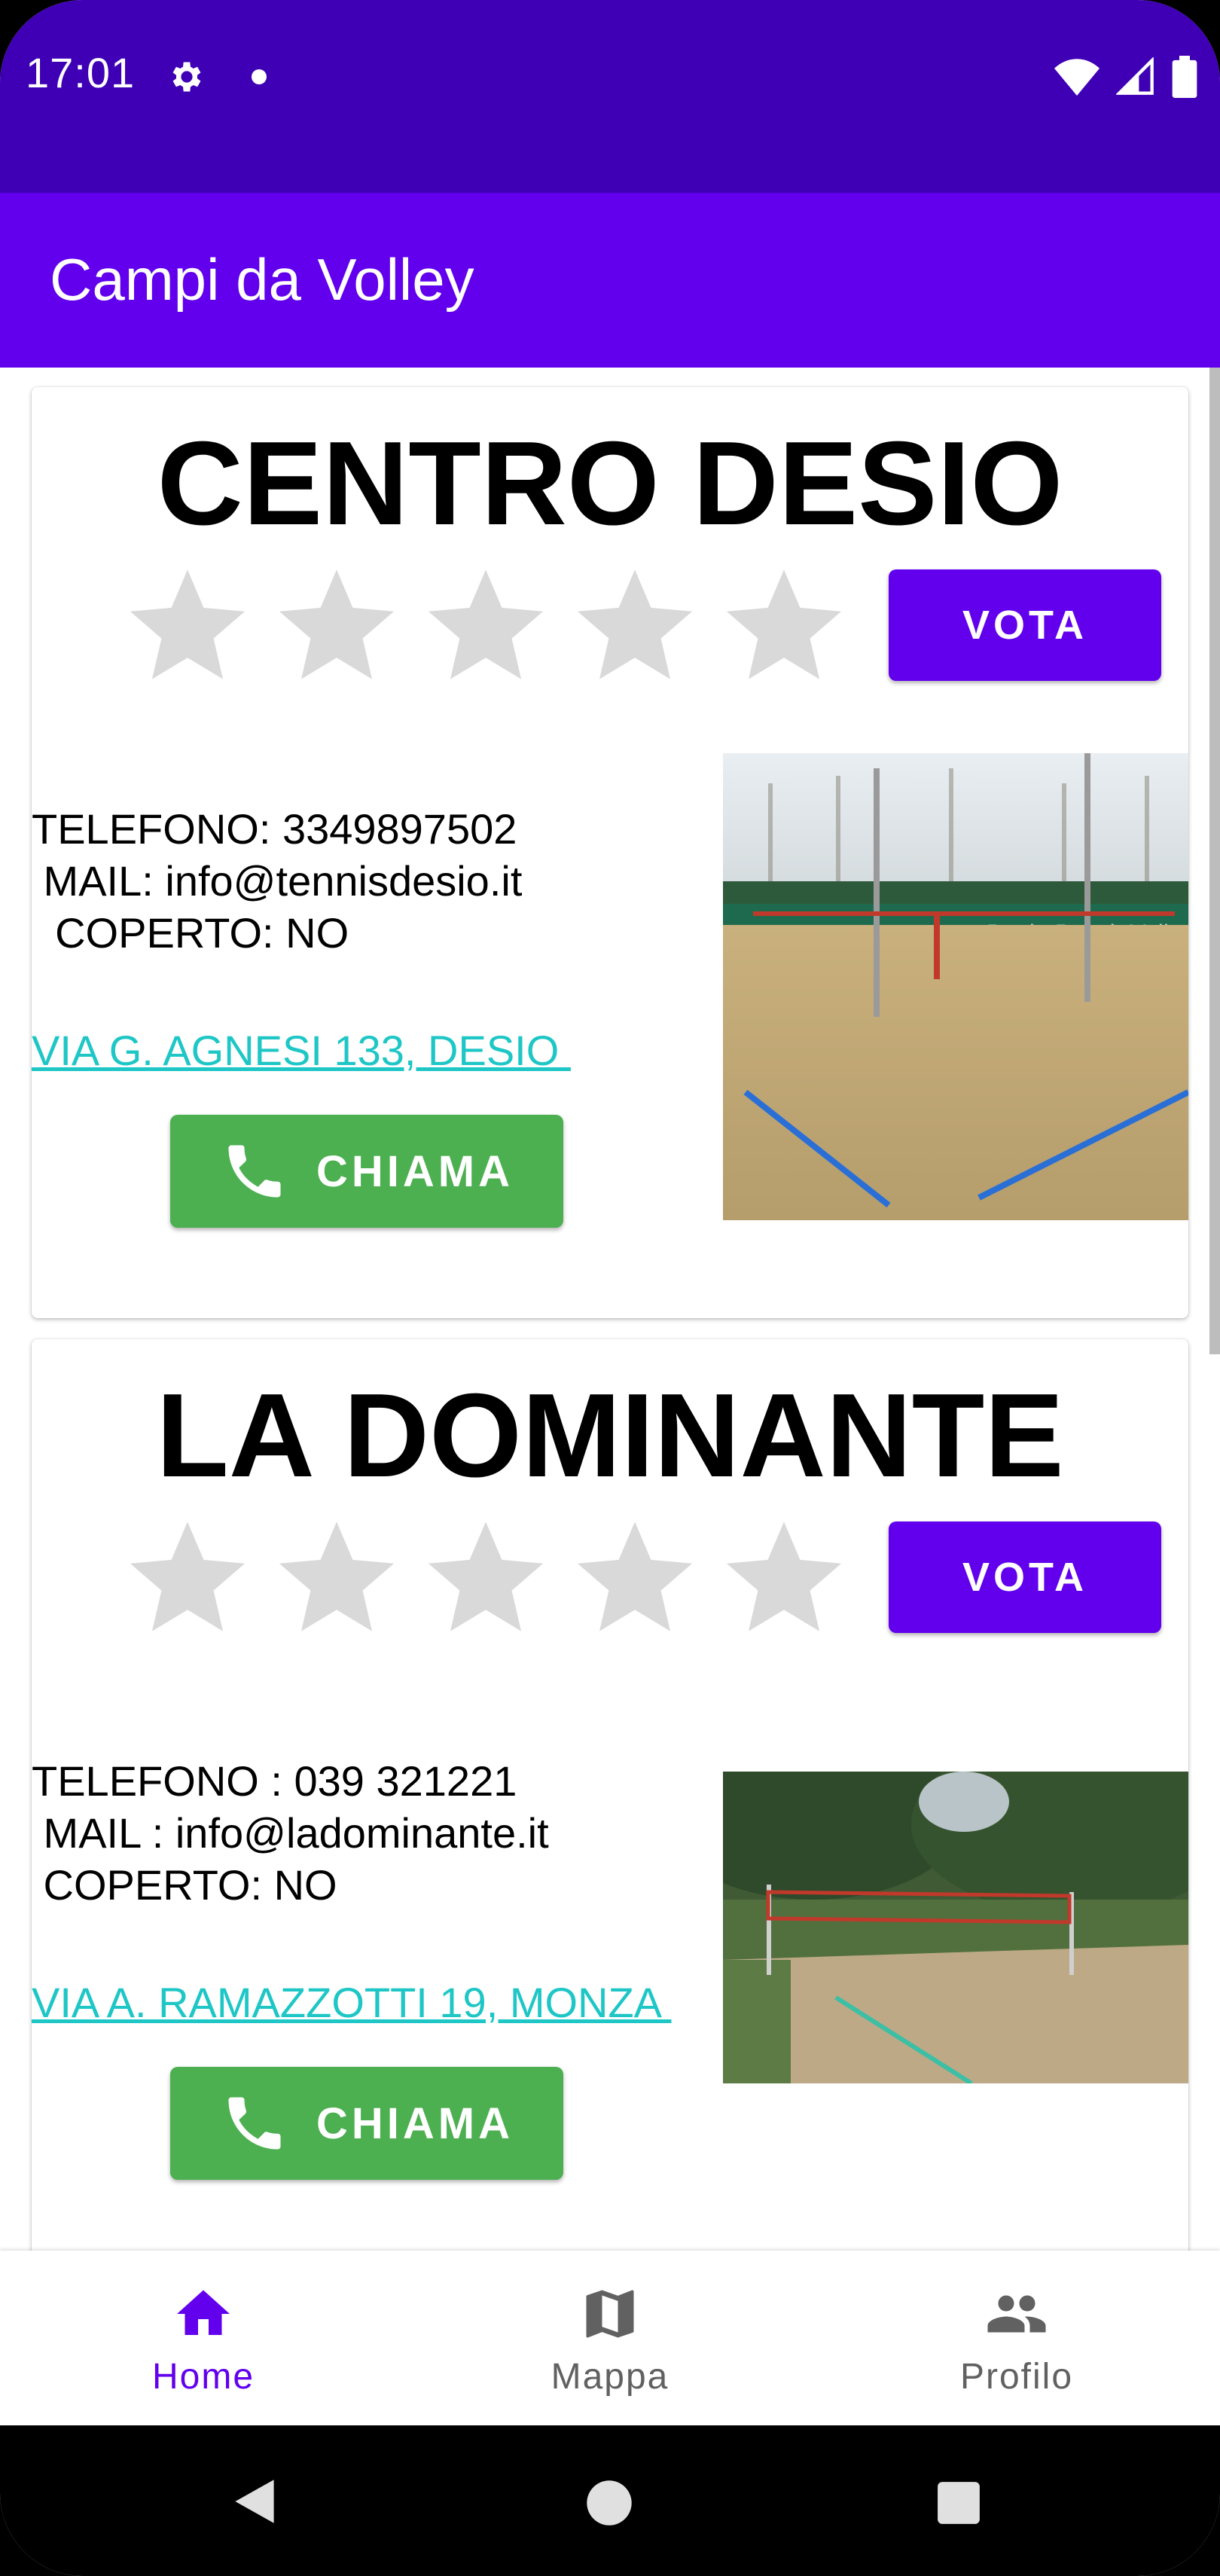 This screenshot has width=1220, height=2576. Describe the element at coordinates (262, 280) in the screenshot. I see `app-title: Campi da Volley` at that location.